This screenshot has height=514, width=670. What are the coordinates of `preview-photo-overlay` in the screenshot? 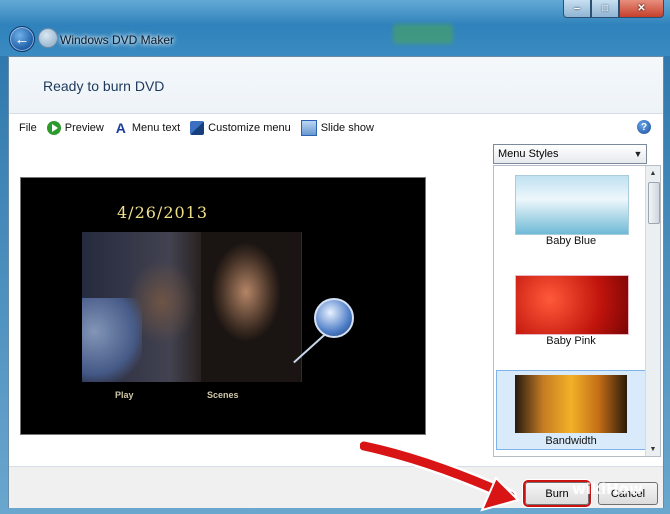 It's located at (112, 340).